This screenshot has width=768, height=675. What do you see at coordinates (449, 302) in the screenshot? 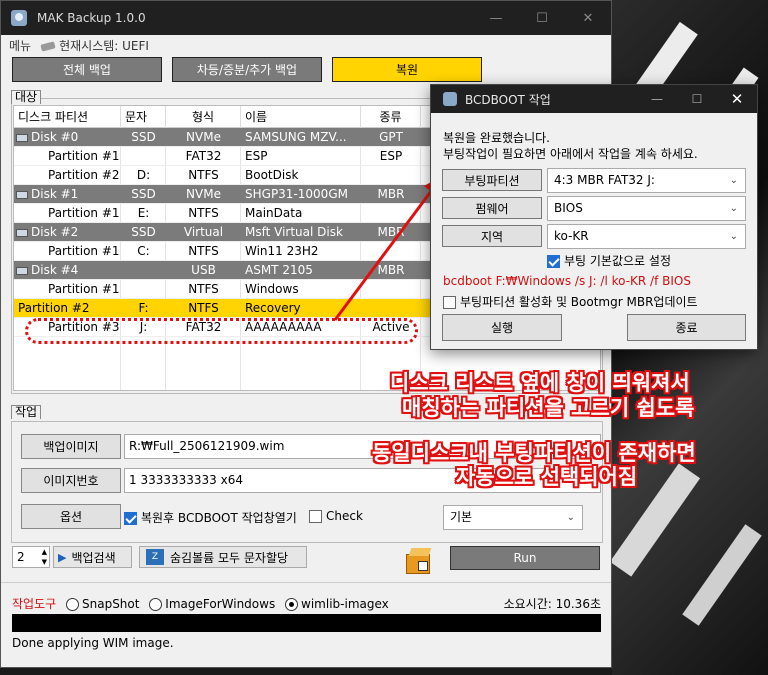
I see `activate-checkbox` at bounding box center [449, 302].